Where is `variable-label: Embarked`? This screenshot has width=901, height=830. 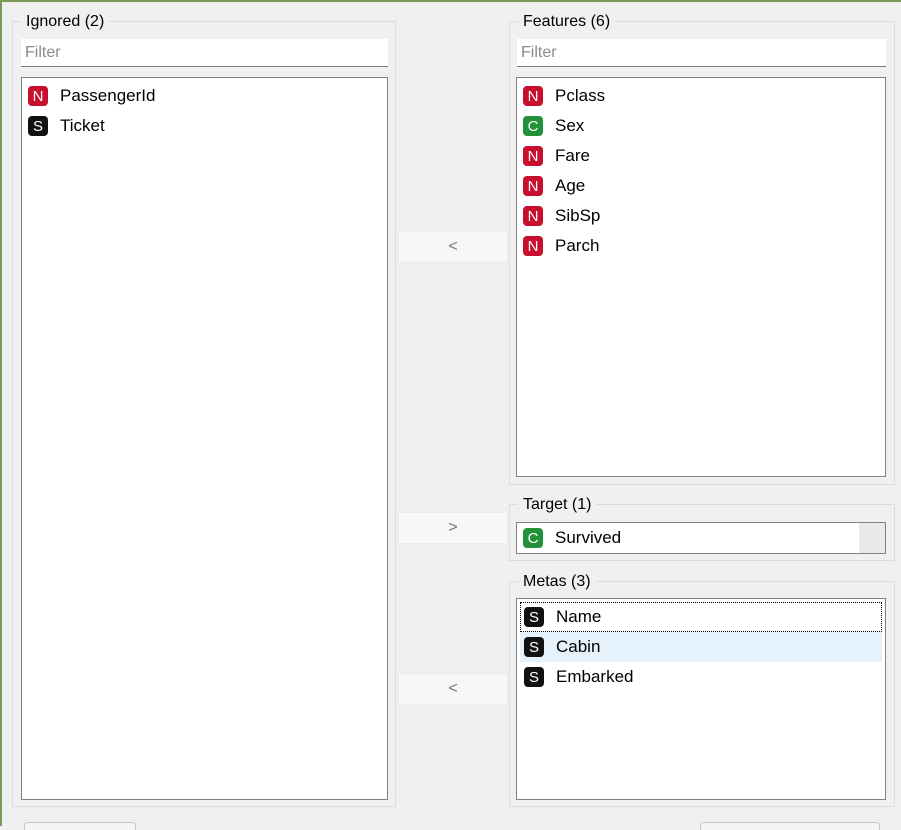
variable-label: Embarked is located at coordinates (595, 676).